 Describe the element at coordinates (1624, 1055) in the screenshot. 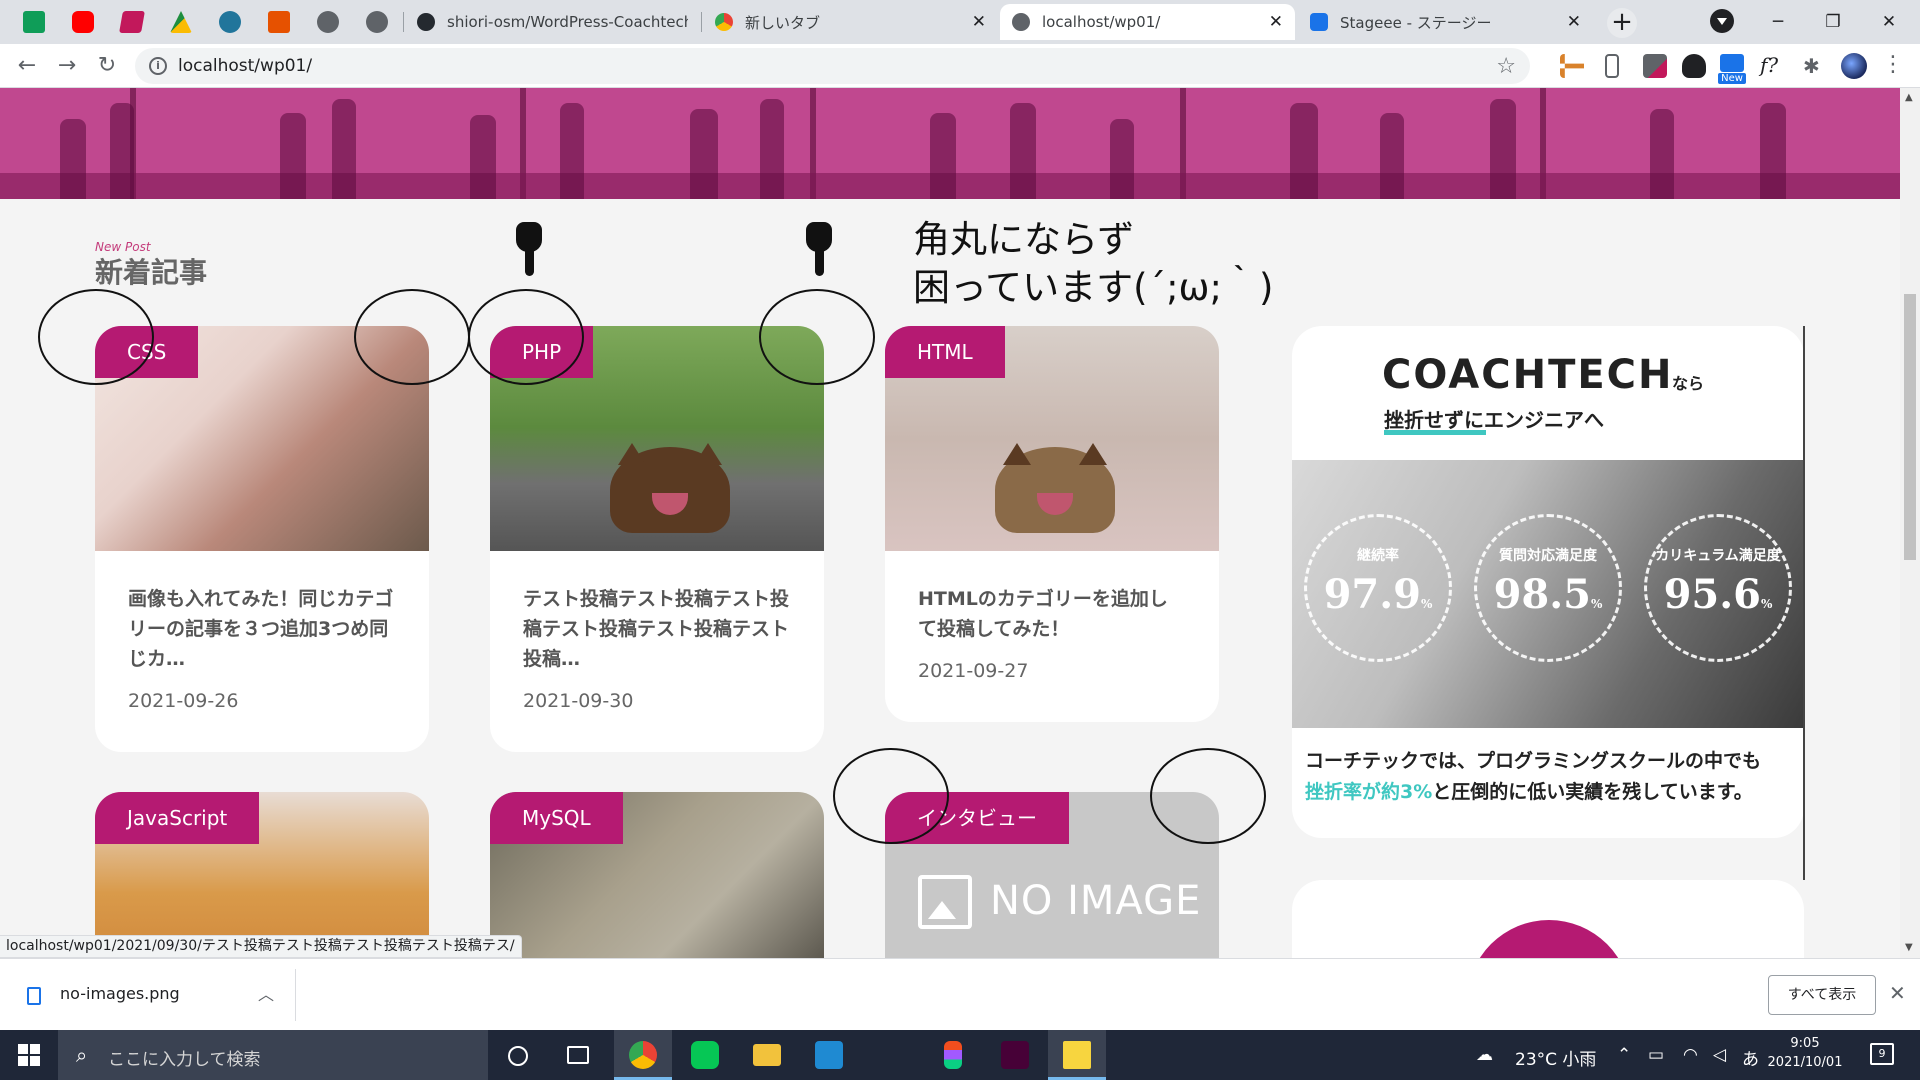

I see `show-hidden-icons: ⌃` at that location.